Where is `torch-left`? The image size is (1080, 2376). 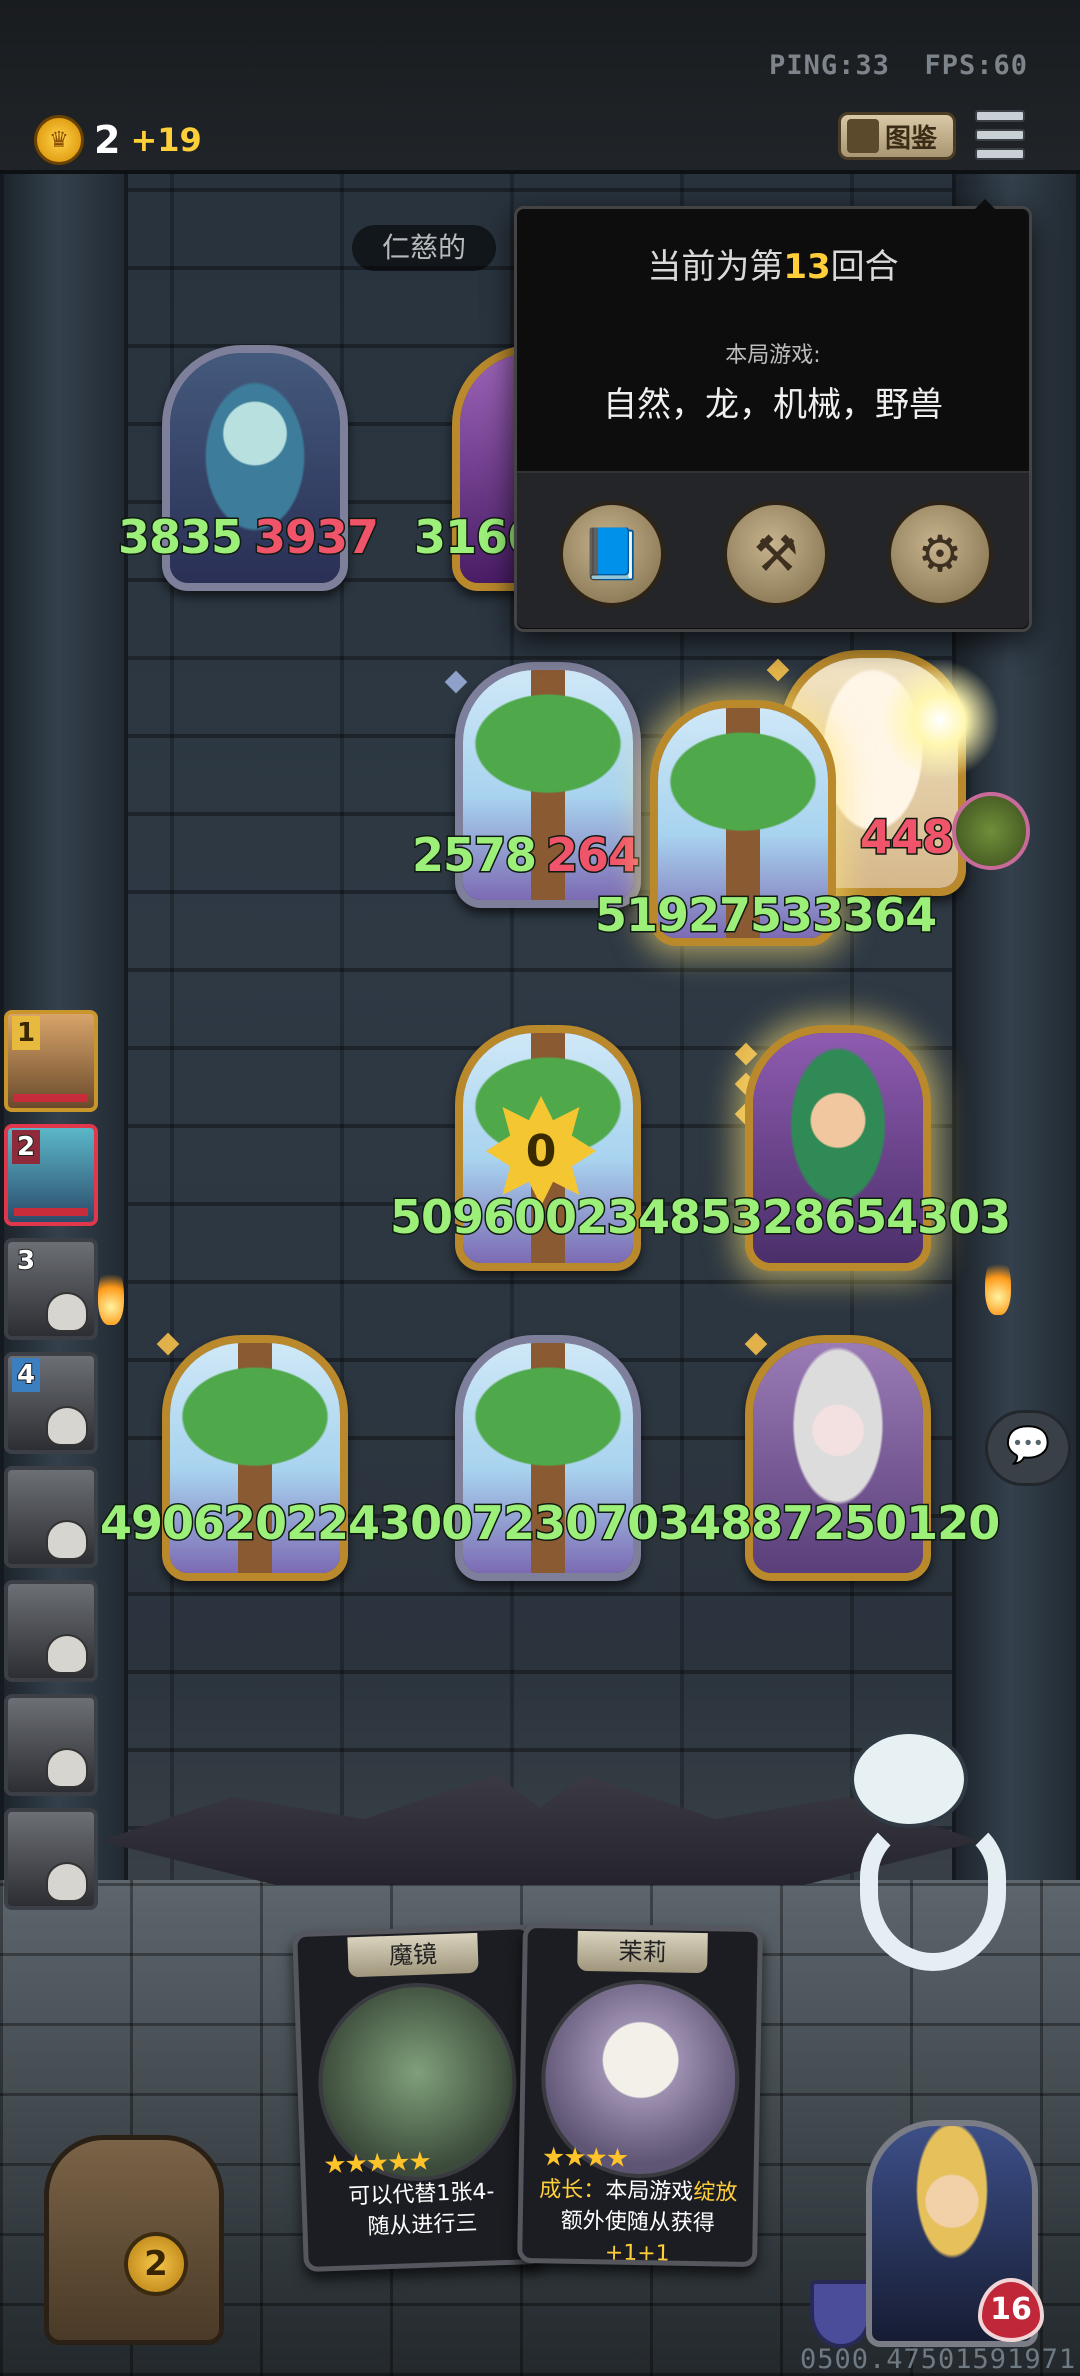 torch-left is located at coordinates (111, 1295).